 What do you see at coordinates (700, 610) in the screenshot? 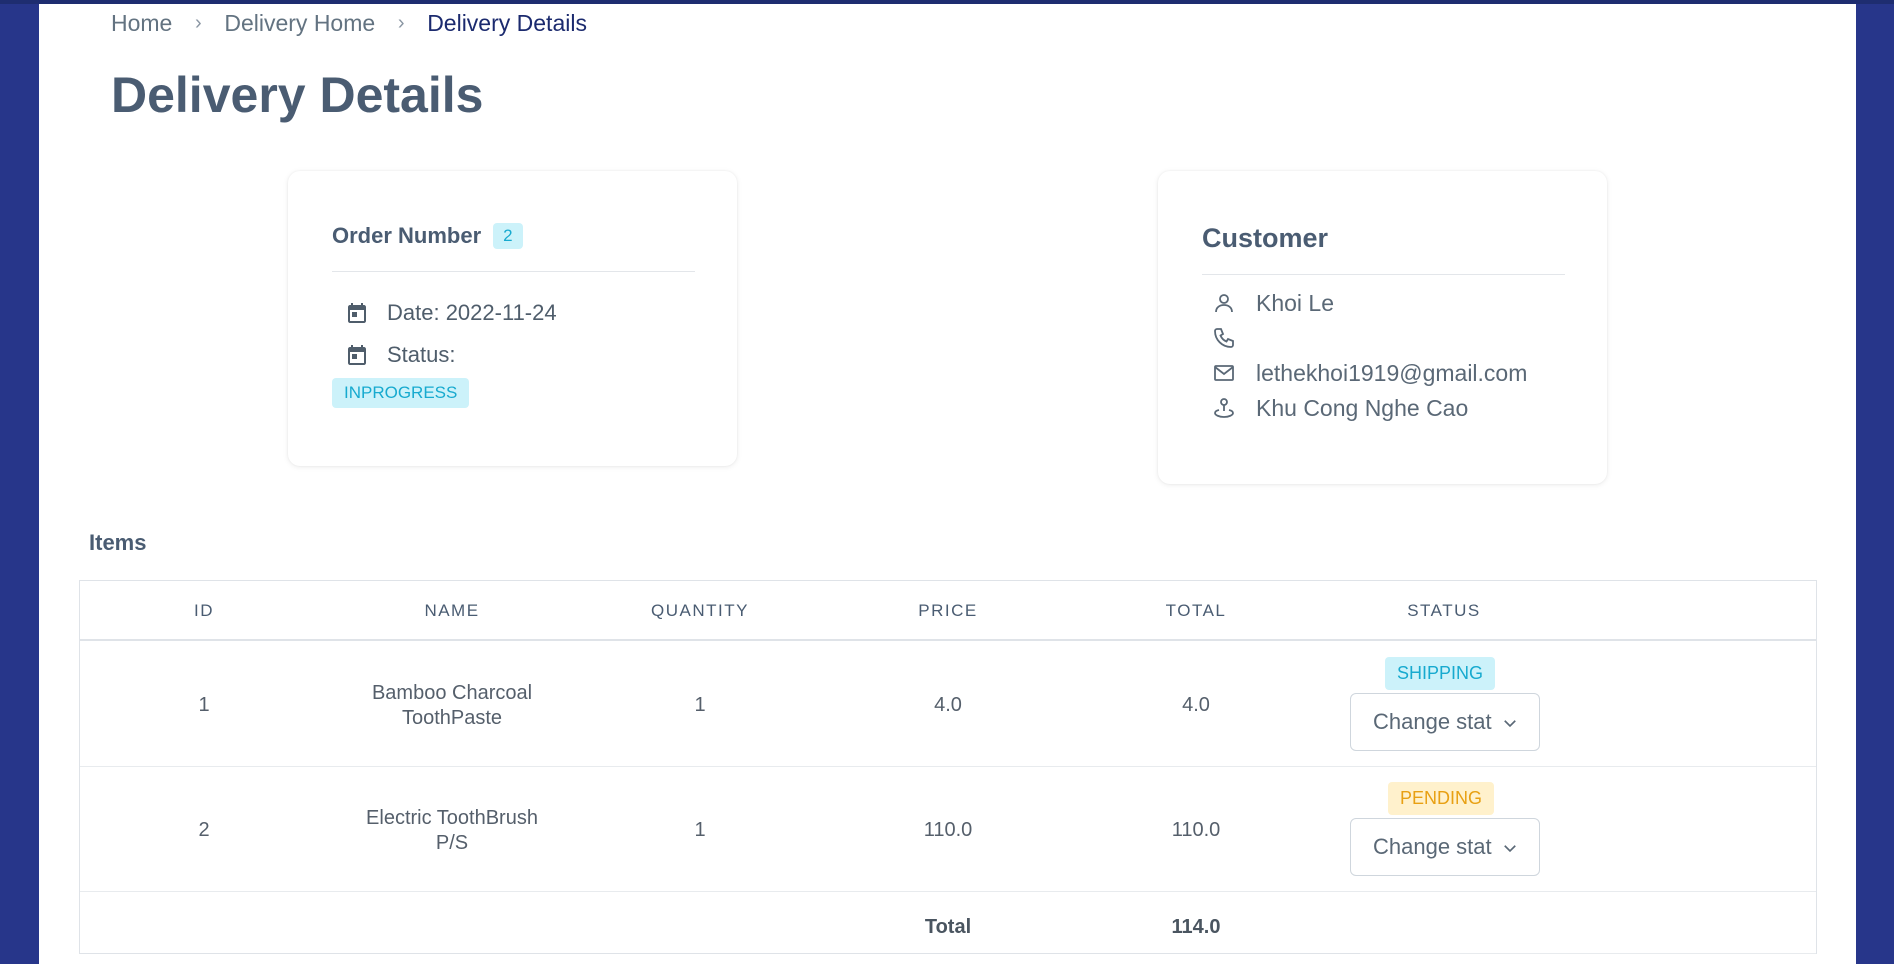
I see `column-header-quantity: QUANTITY` at bounding box center [700, 610].